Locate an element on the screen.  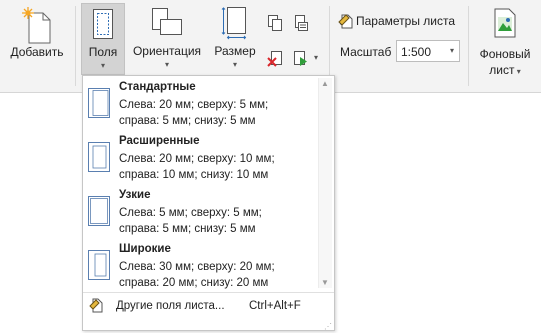
option-desc-line1: Слева: 20 мм; сверху: 5 мм; is located at coordinates (194, 105).